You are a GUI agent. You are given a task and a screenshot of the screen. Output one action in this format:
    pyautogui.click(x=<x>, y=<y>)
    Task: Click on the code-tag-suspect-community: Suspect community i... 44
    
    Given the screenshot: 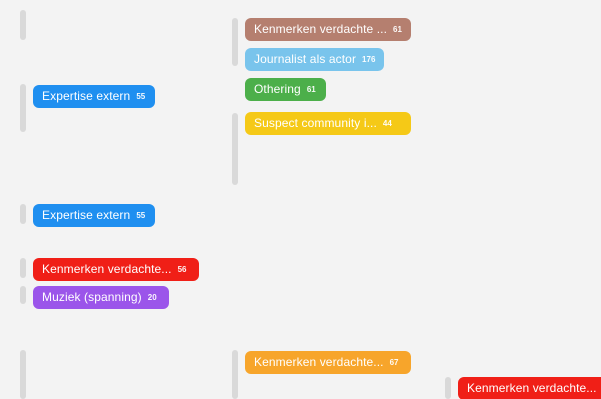 What is the action you would take?
    pyautogui.click(x=328, y=123)
    